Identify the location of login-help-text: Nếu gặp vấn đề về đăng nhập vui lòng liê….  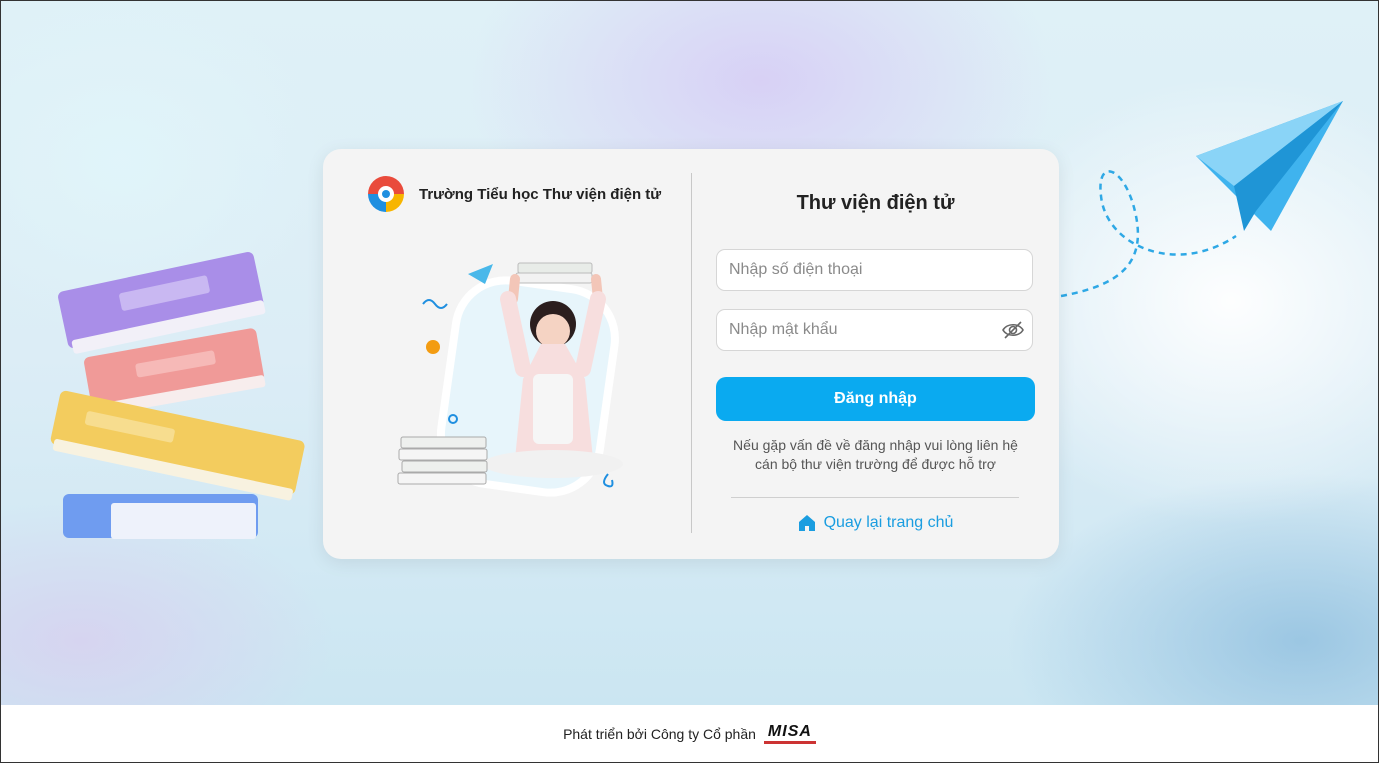
(875, 455).